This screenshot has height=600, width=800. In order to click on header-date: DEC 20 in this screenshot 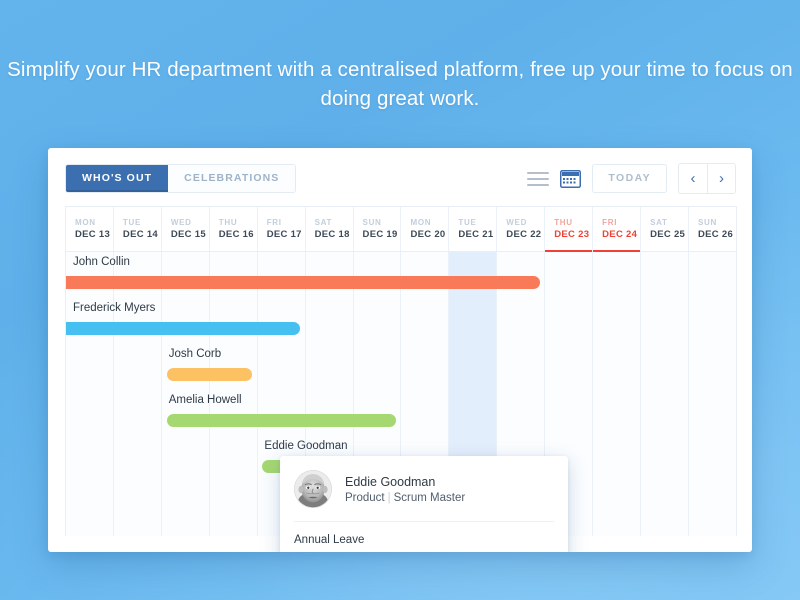, I will do `click(428, 234)`.